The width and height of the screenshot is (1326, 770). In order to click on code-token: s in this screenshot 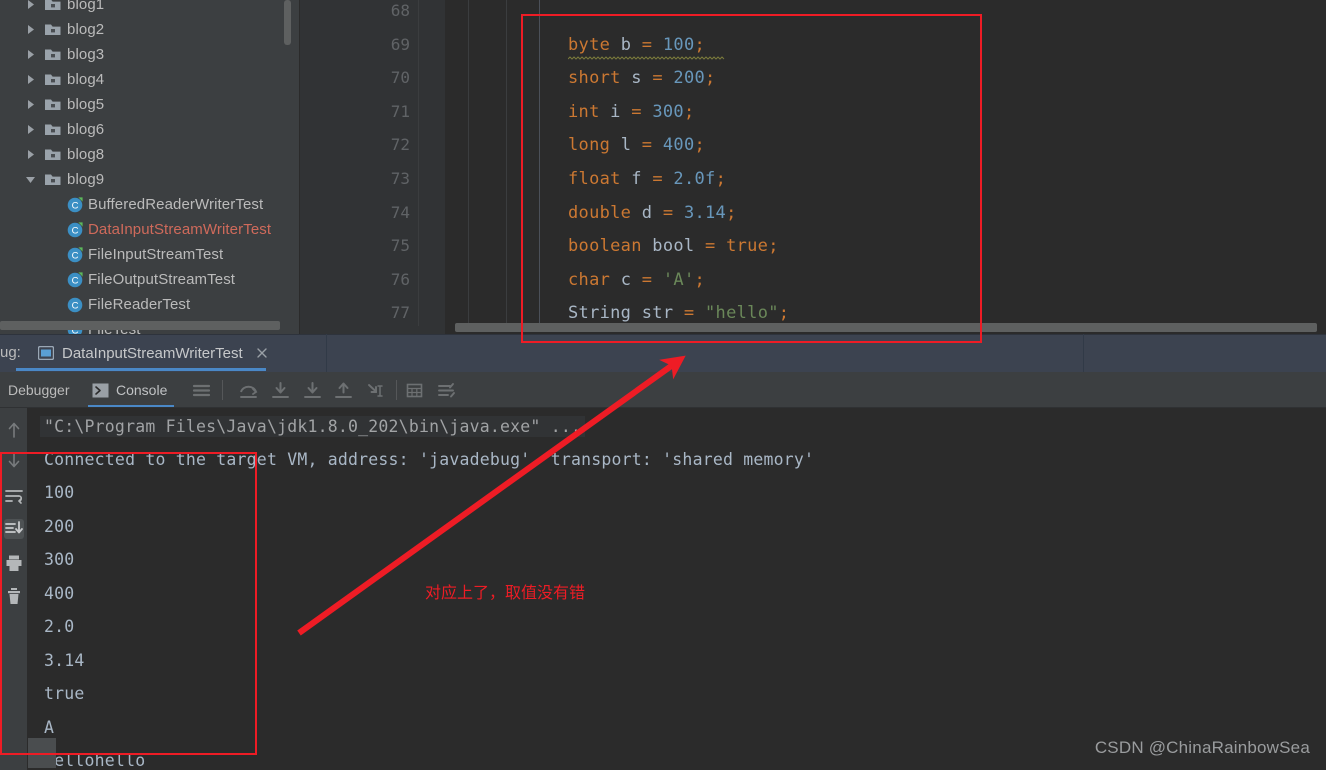, I will do `click(636, 78)`.